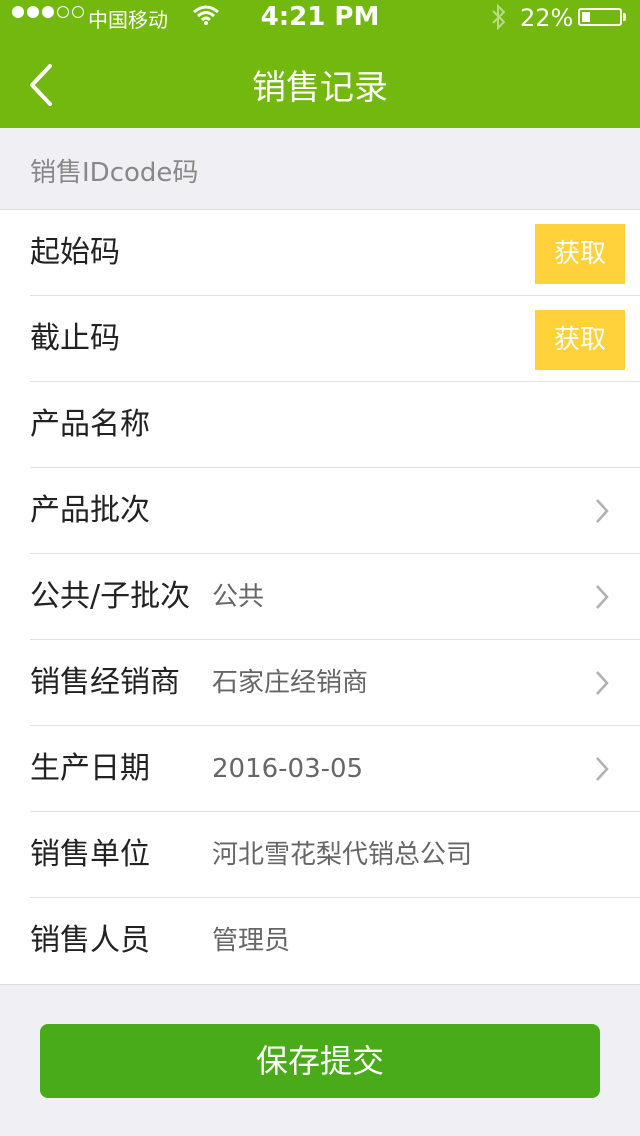  What do you see at coordinates (320, 941) in the screenshot?
I see `row-salesperson: 销售人员 管理员` at bounding box center [320, 941].